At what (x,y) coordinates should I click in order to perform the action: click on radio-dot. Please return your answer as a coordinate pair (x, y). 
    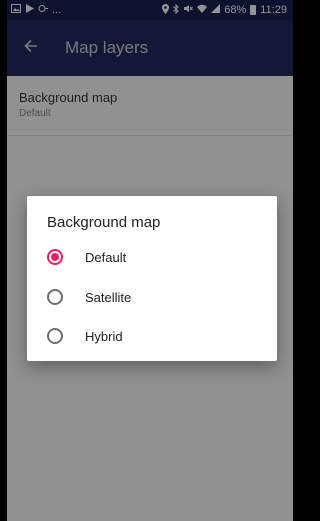
    Looking at the image, I should click on (55, 257).